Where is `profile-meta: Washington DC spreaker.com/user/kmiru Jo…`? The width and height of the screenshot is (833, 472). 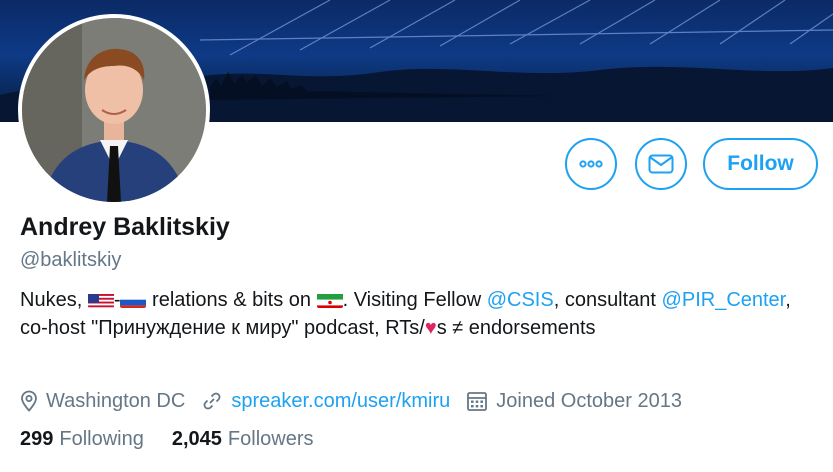 profile-meta: Washington DC spreaker.com/user/kmiru Jo… is located at coordinates (359, 401).